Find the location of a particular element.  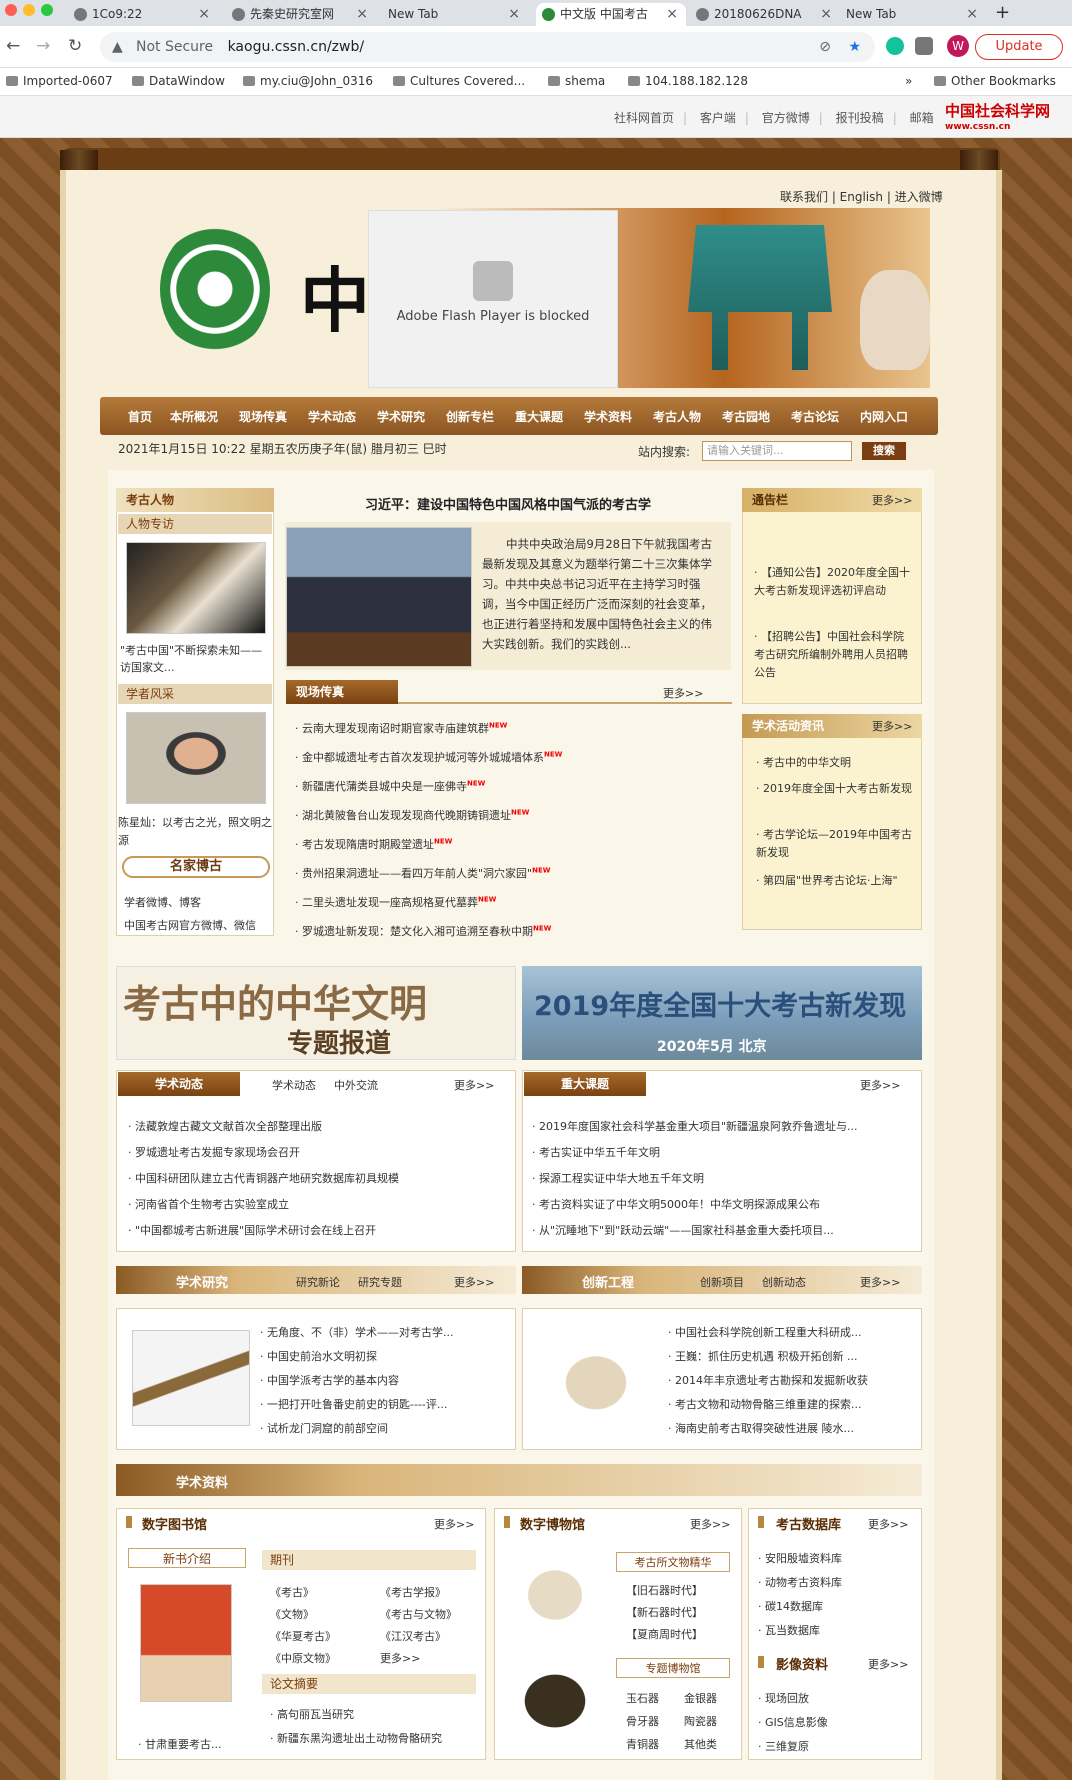

news-more-link: 更多>> is located at coordinates (474, 1085).